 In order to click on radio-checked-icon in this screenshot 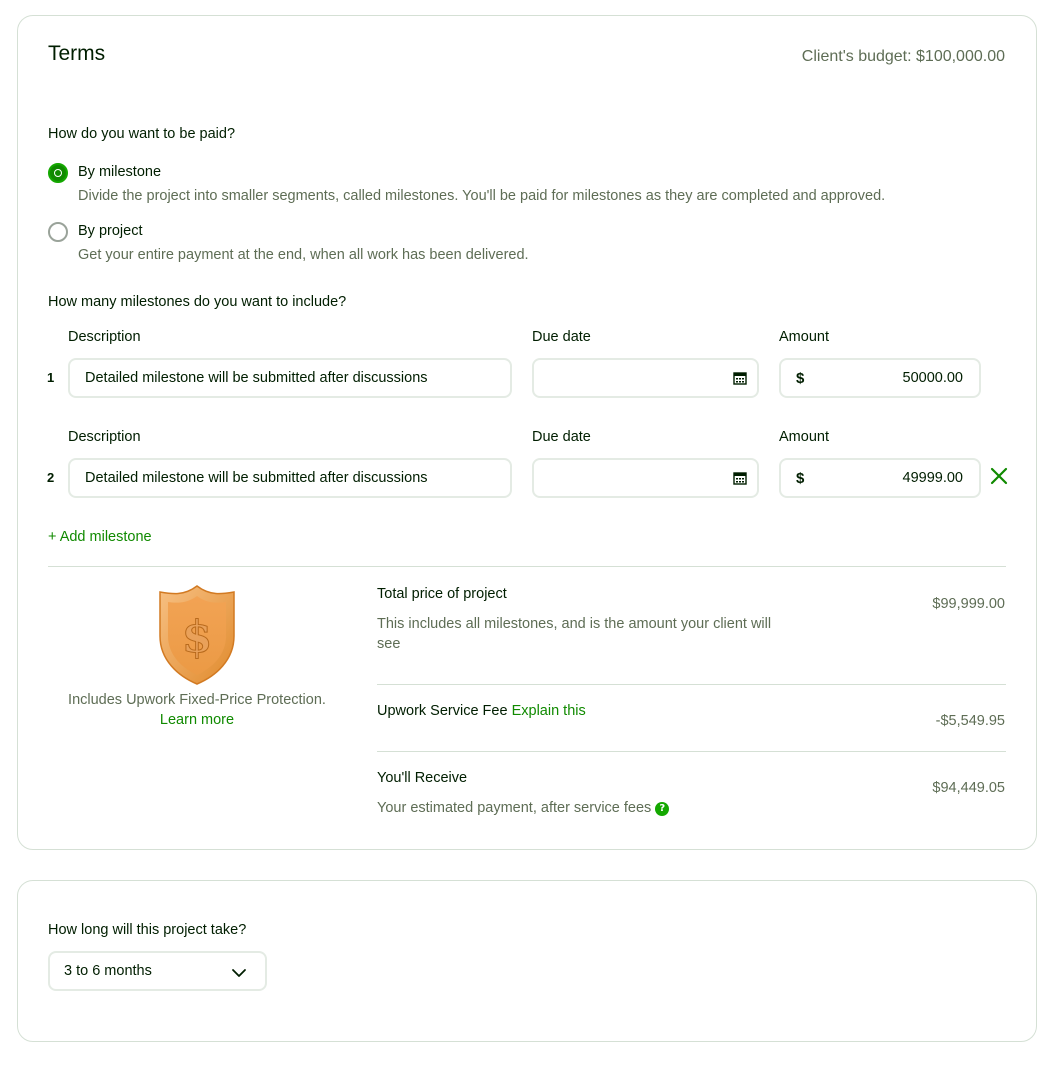, I will do `click(58, 173)`.